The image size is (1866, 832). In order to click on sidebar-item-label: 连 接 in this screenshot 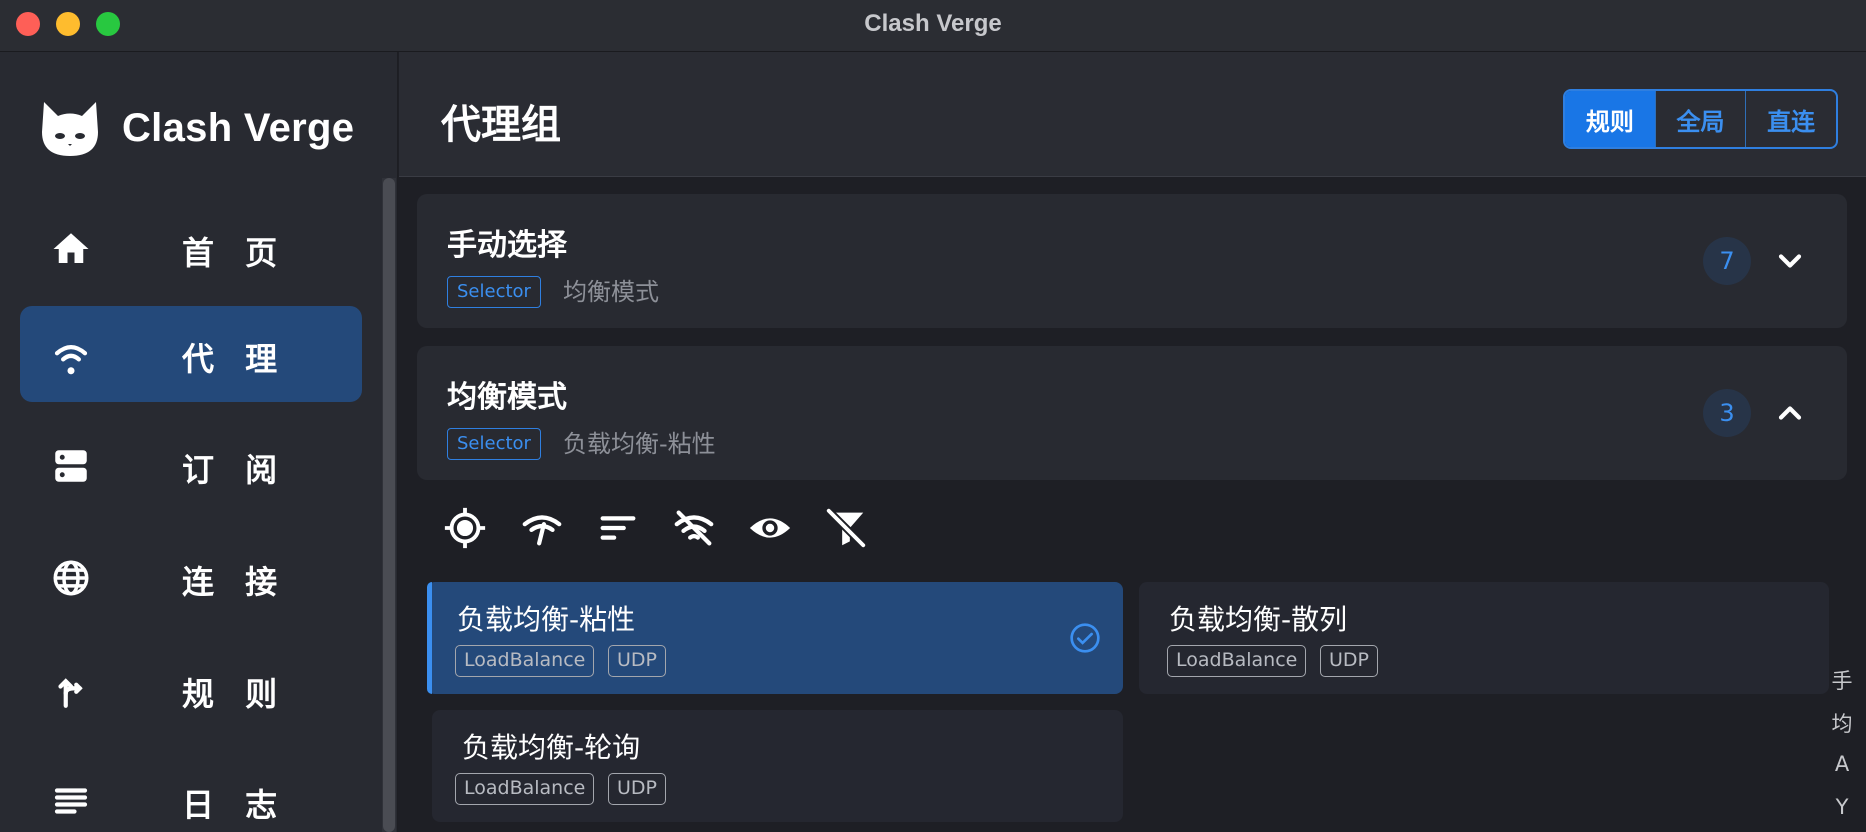, I will do `click(235, 582)`.